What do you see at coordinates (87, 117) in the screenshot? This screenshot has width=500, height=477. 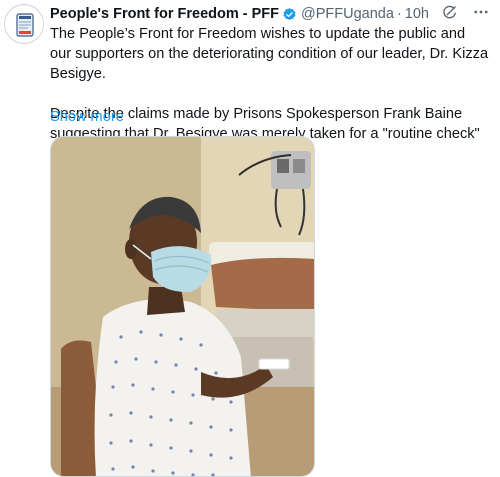 I see `show-more-link: Show more` at bounding box center [87, 117].